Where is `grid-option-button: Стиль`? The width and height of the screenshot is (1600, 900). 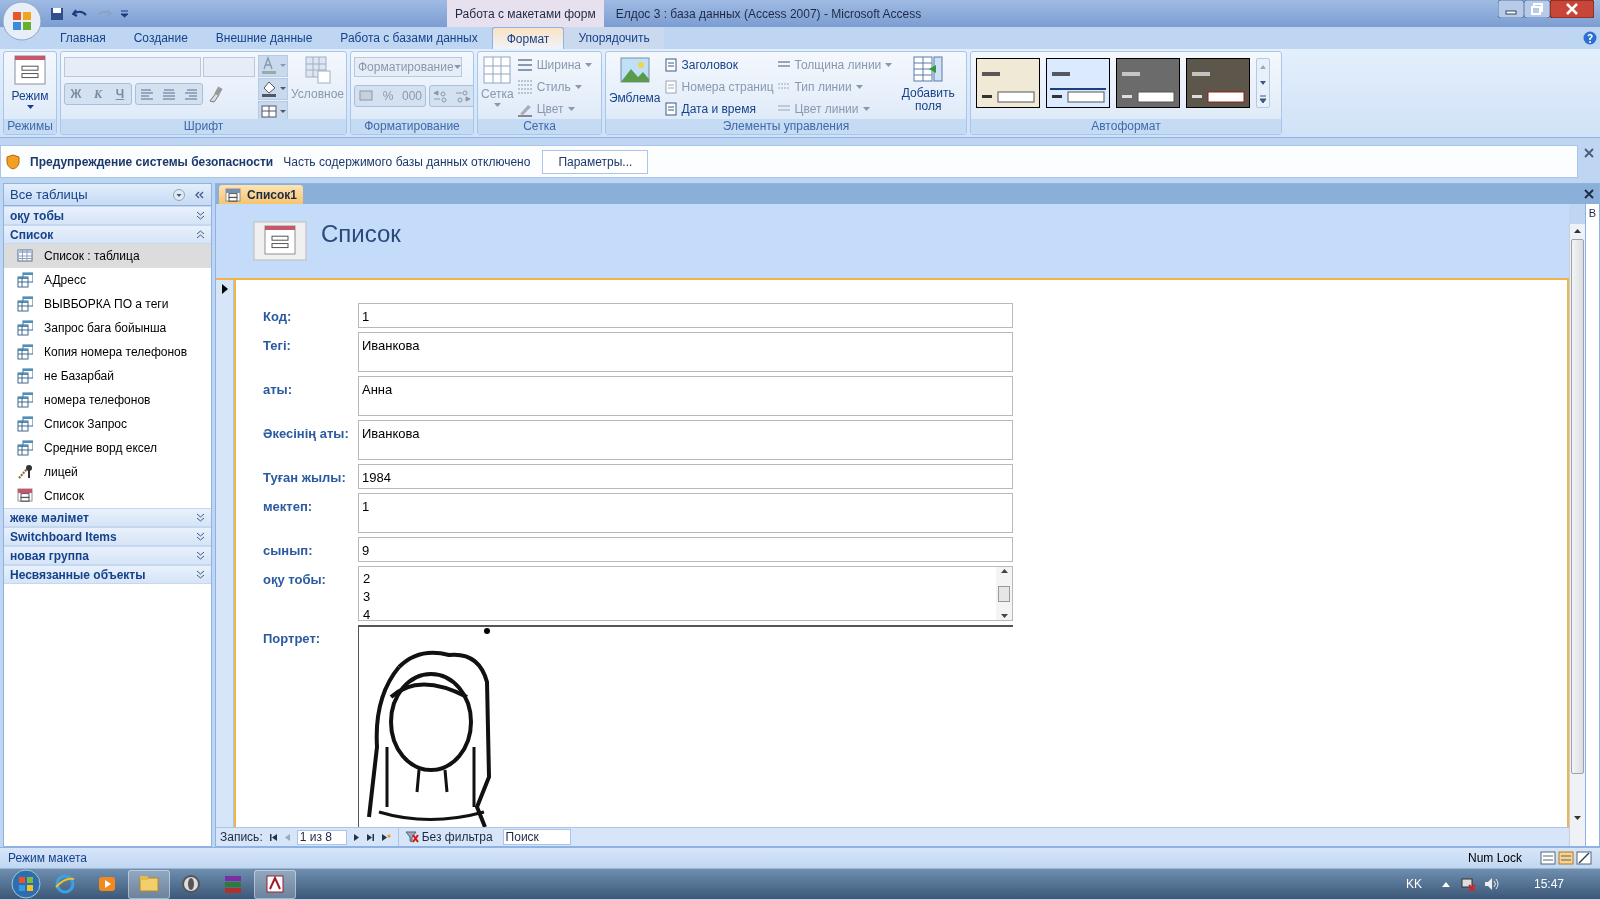 grid-option-button: Стиль is located at coordinates (554, 86).